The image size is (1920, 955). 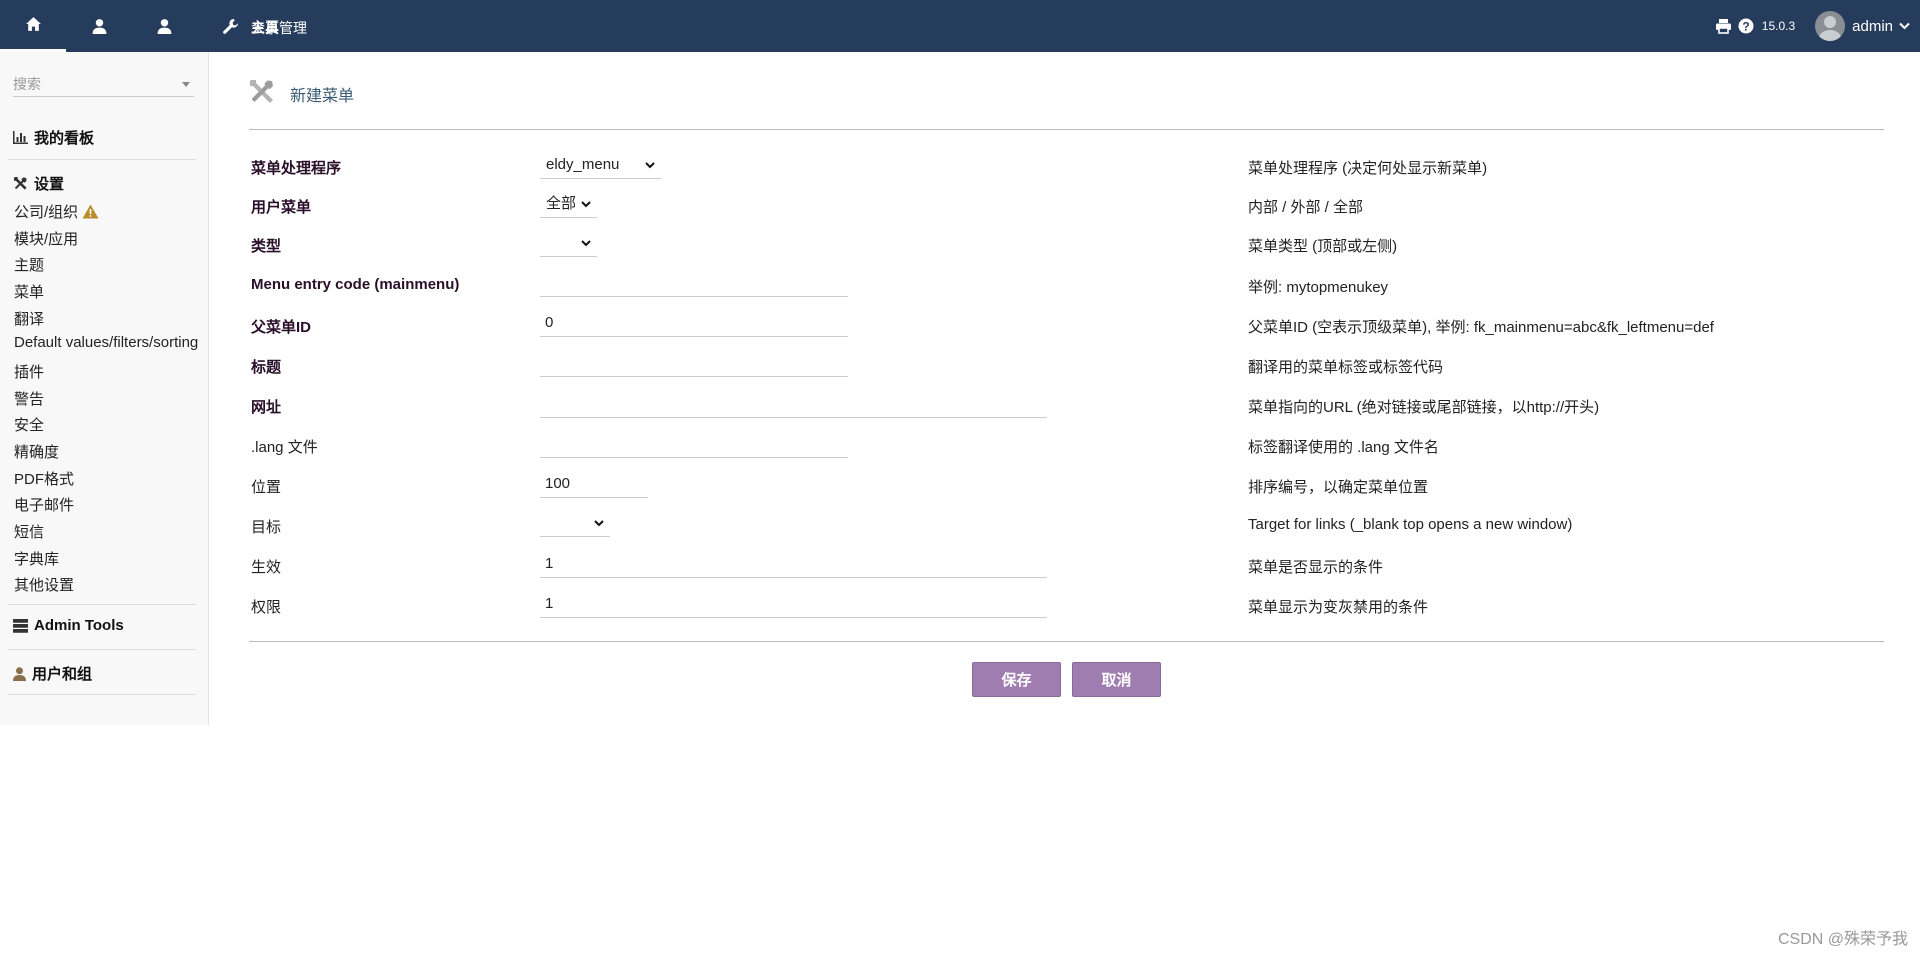 I want to click on sidebar-item-pdf: PDF格式, so click(x=44, y=478).